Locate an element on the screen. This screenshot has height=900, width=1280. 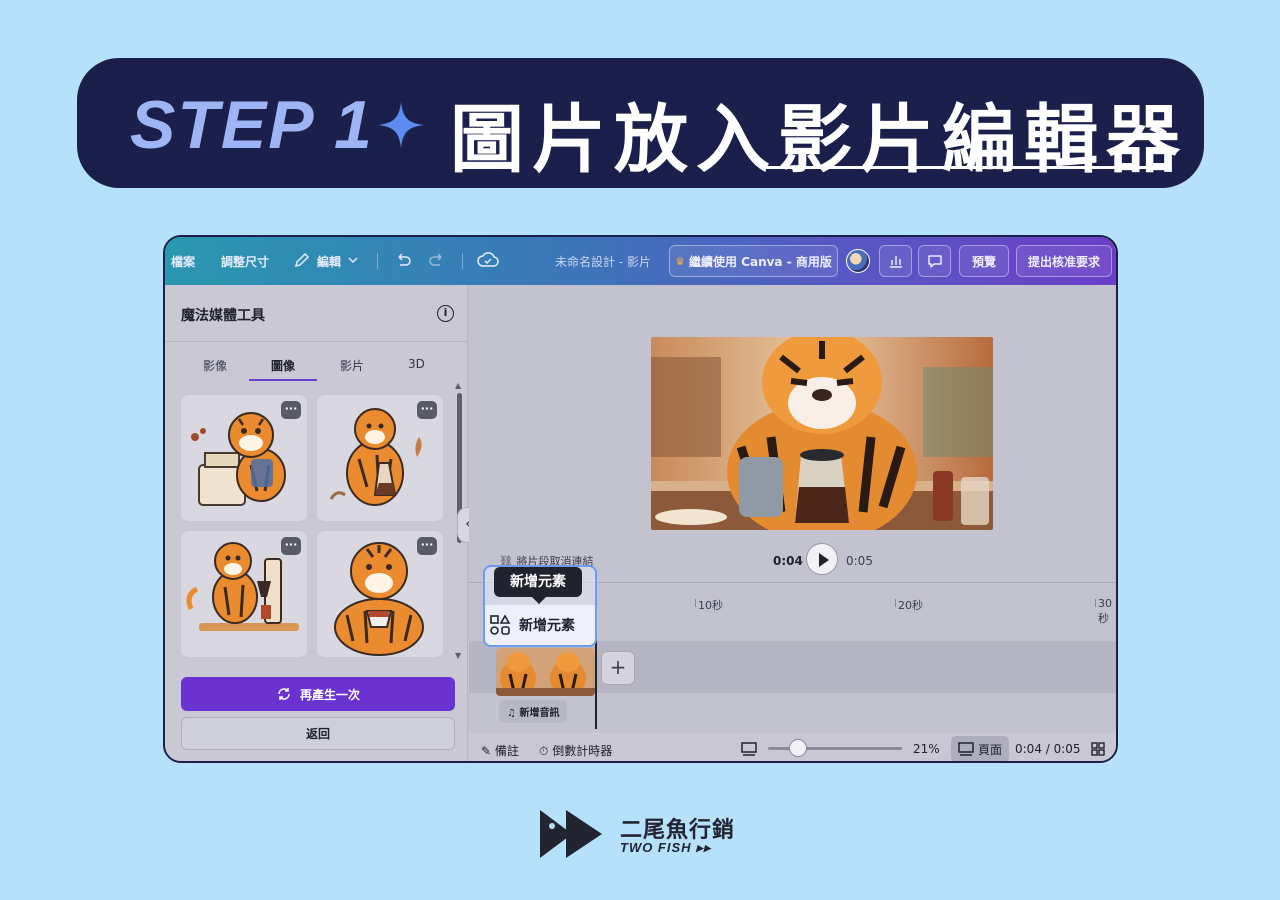
upgrade-label: 繼續使用 Canva - 商用版 is located at coordinates (760, 261).